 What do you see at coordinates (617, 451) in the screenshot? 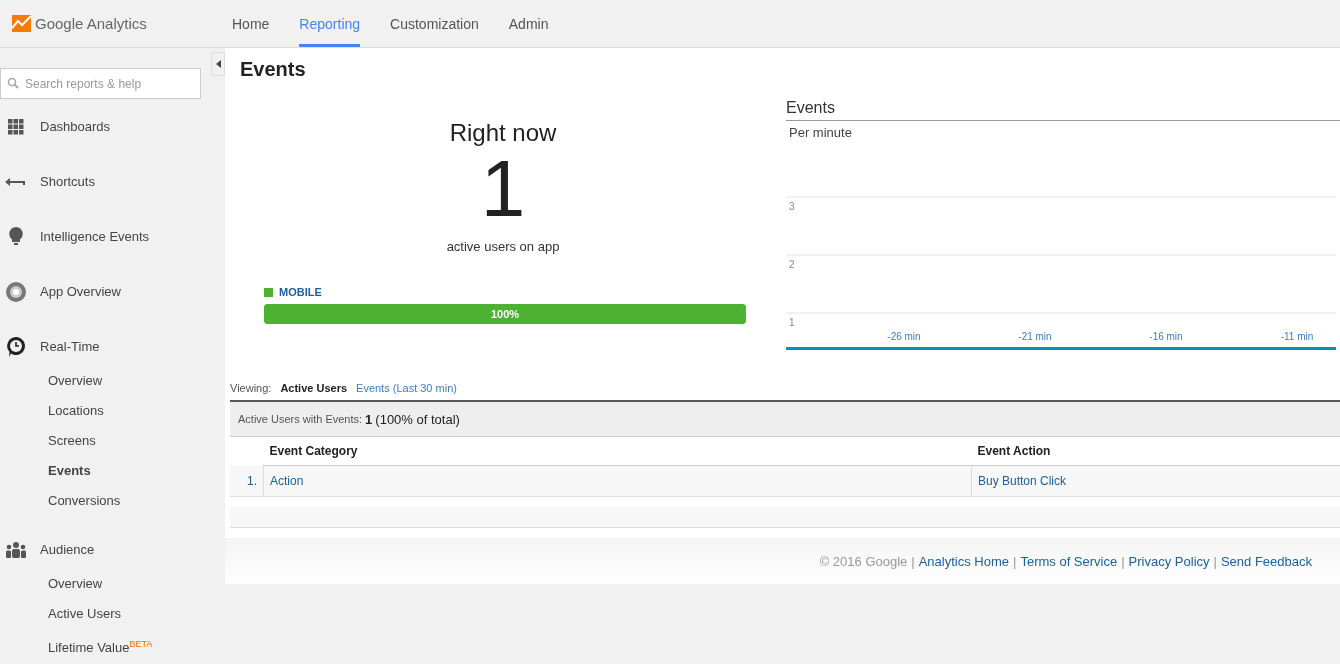
I see `column-header: Event Category` at bounding box center [617, 451].